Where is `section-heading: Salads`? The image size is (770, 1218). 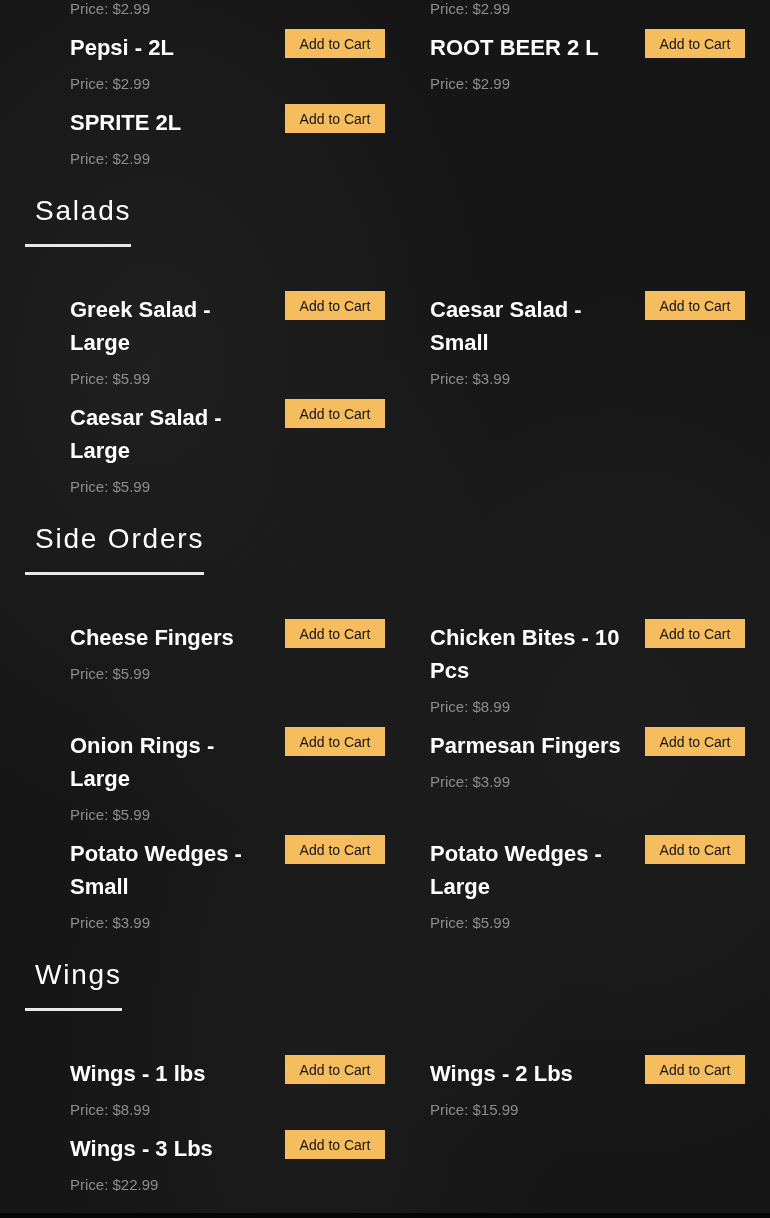
section-heading: Salads is located at coordinates (78, 219).